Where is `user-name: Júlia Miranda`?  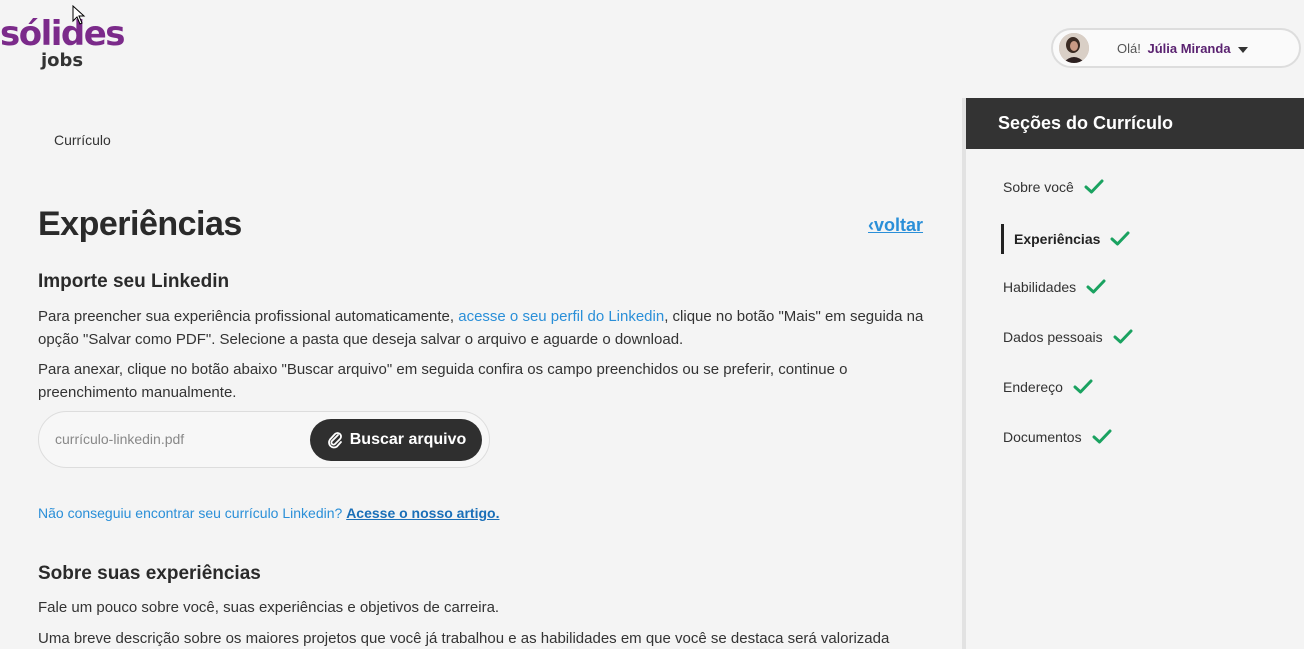
user-name: Júlia Miranda is located at coordinates (1189, 48).